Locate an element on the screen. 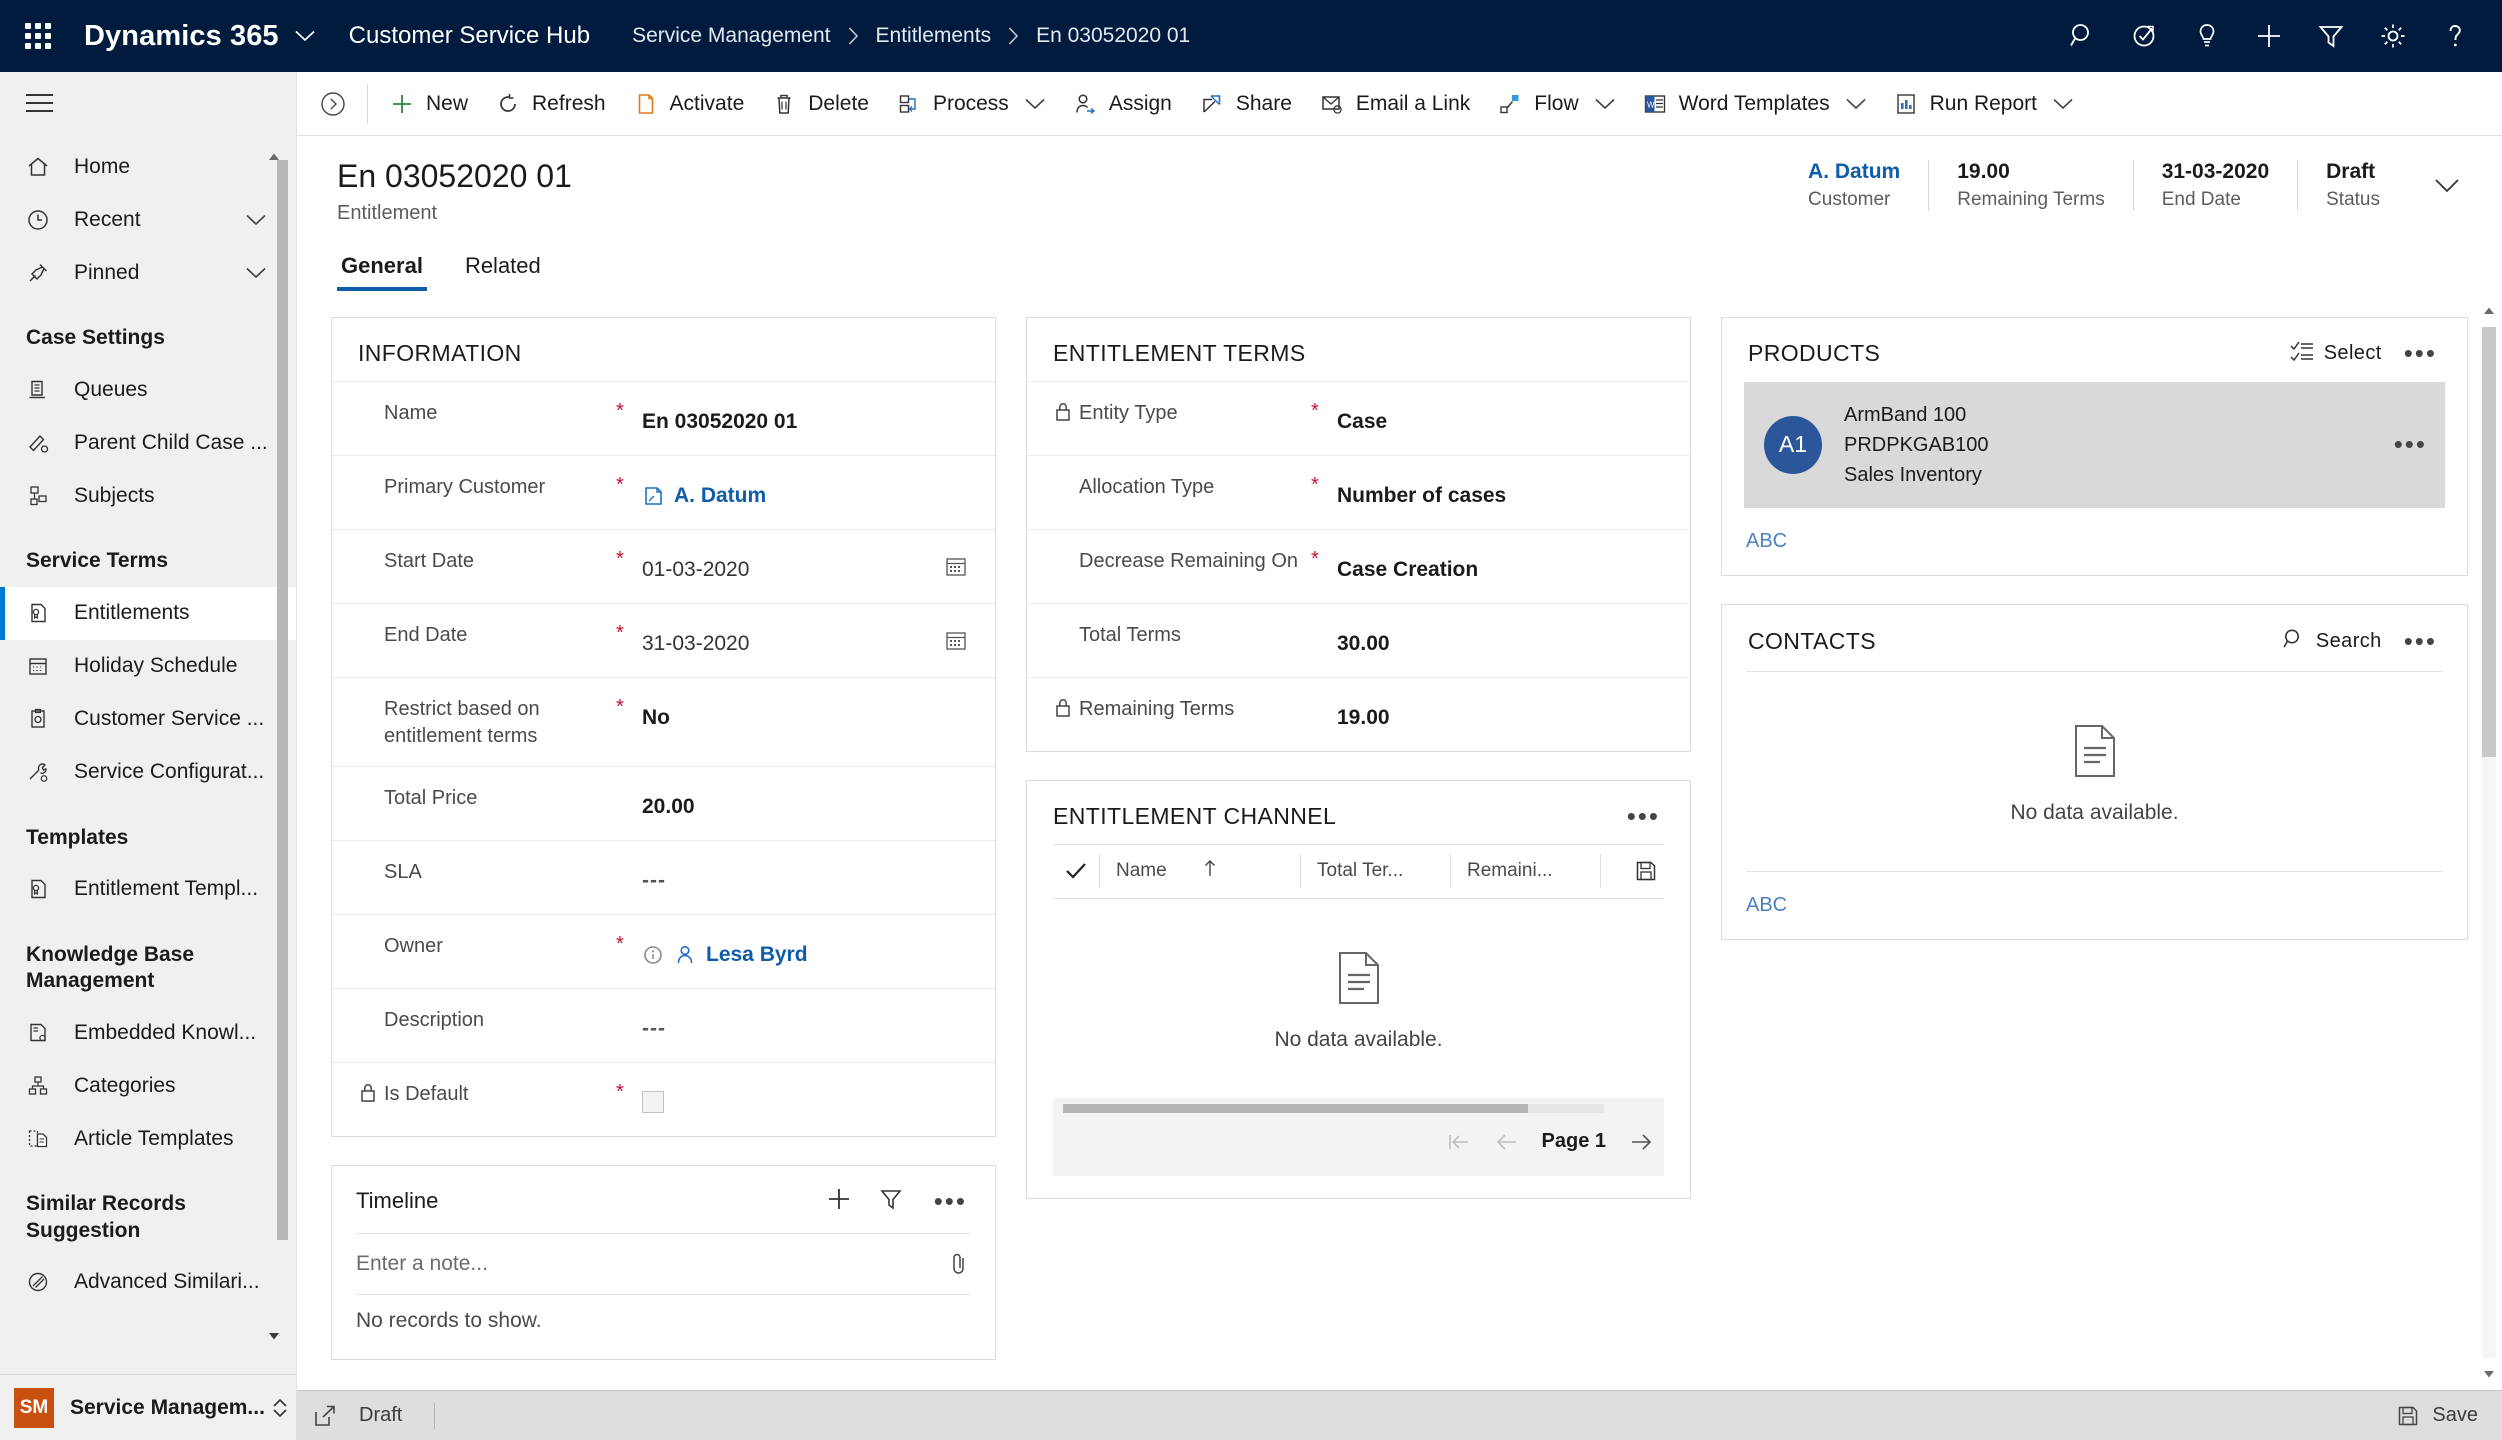  field-is-default: Is Default * is located at coordinates (663, 1098).